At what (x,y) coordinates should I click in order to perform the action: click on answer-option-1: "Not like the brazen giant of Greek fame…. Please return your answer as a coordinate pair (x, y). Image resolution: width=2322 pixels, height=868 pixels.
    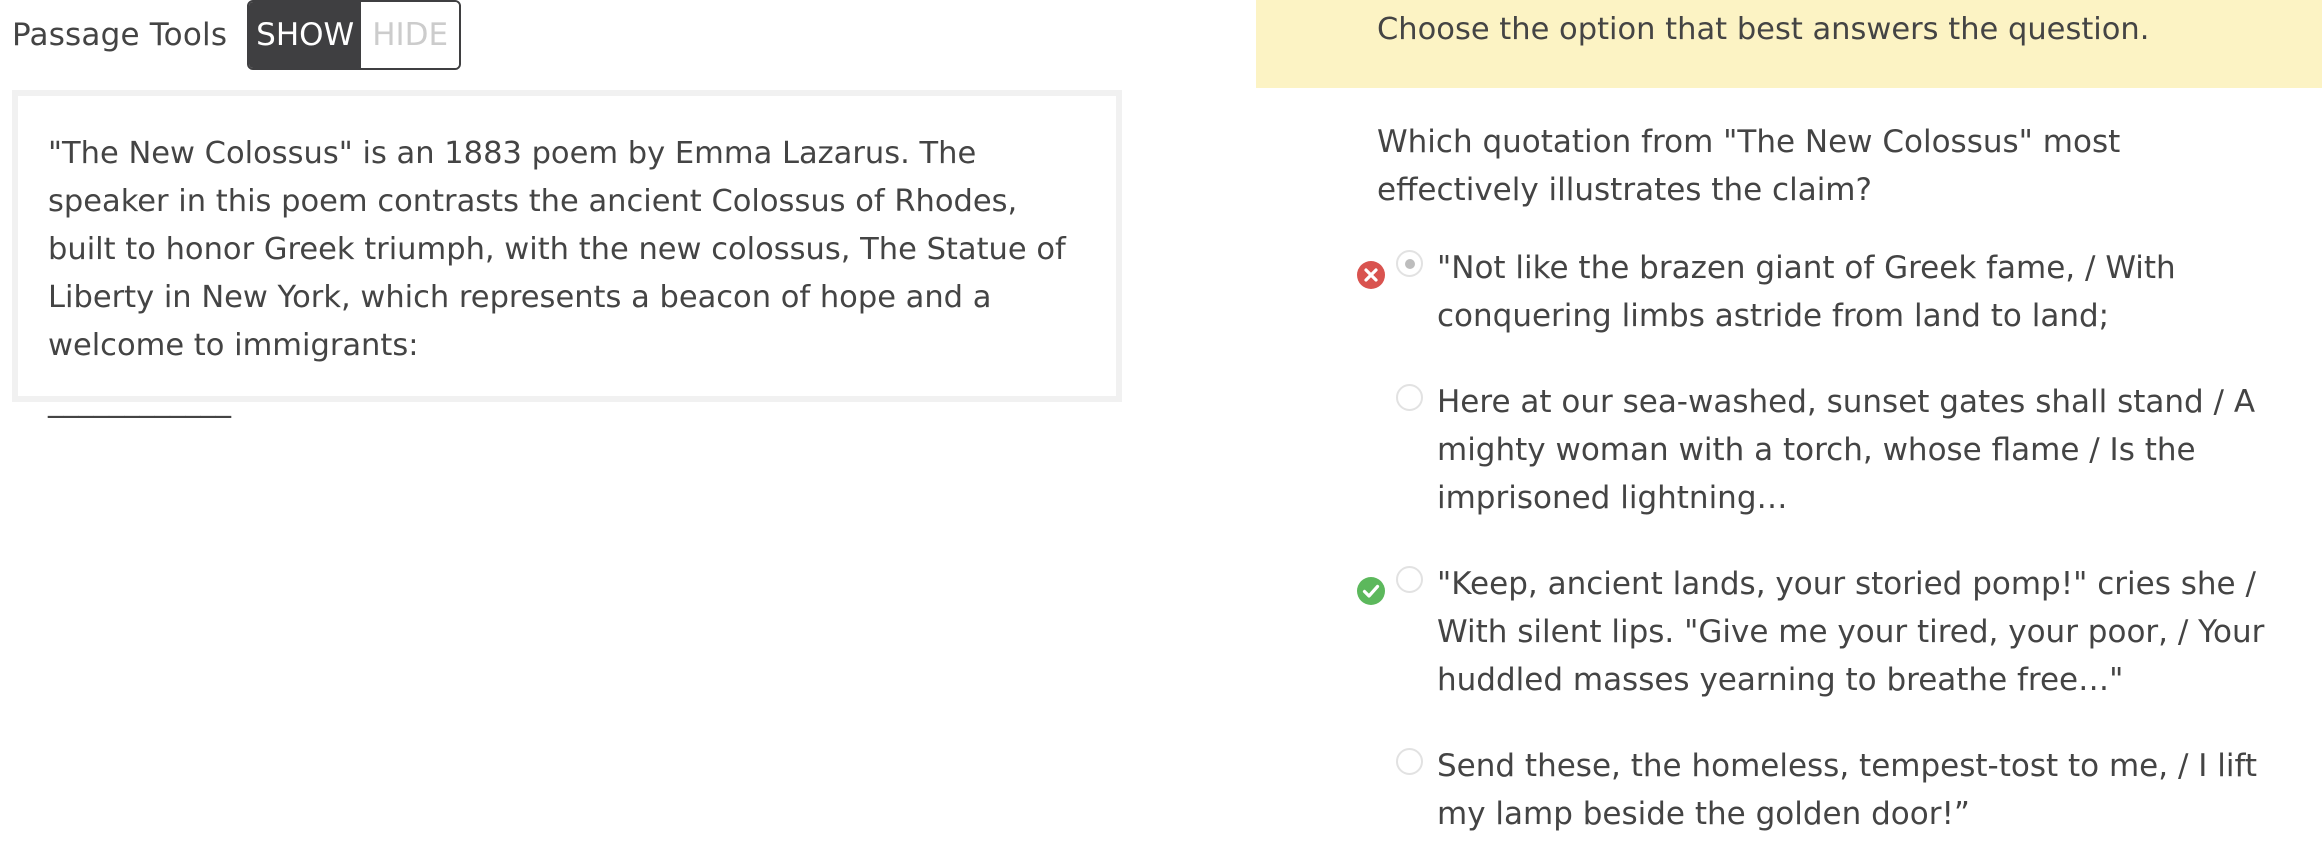
    Looking at the image, I should click on (1815, 314).